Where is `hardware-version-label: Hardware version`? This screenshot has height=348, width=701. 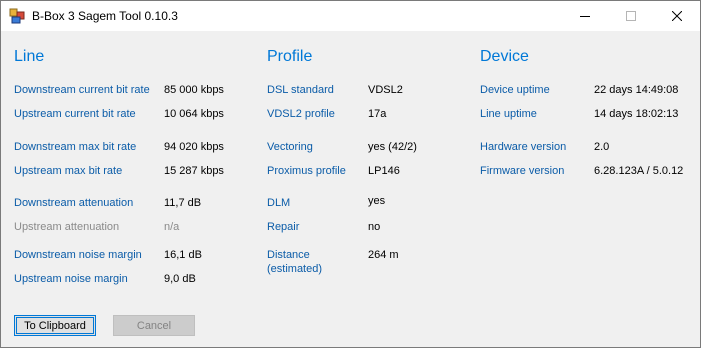 hardware-version-label: Hardware version is located at coordinates (523, 147).